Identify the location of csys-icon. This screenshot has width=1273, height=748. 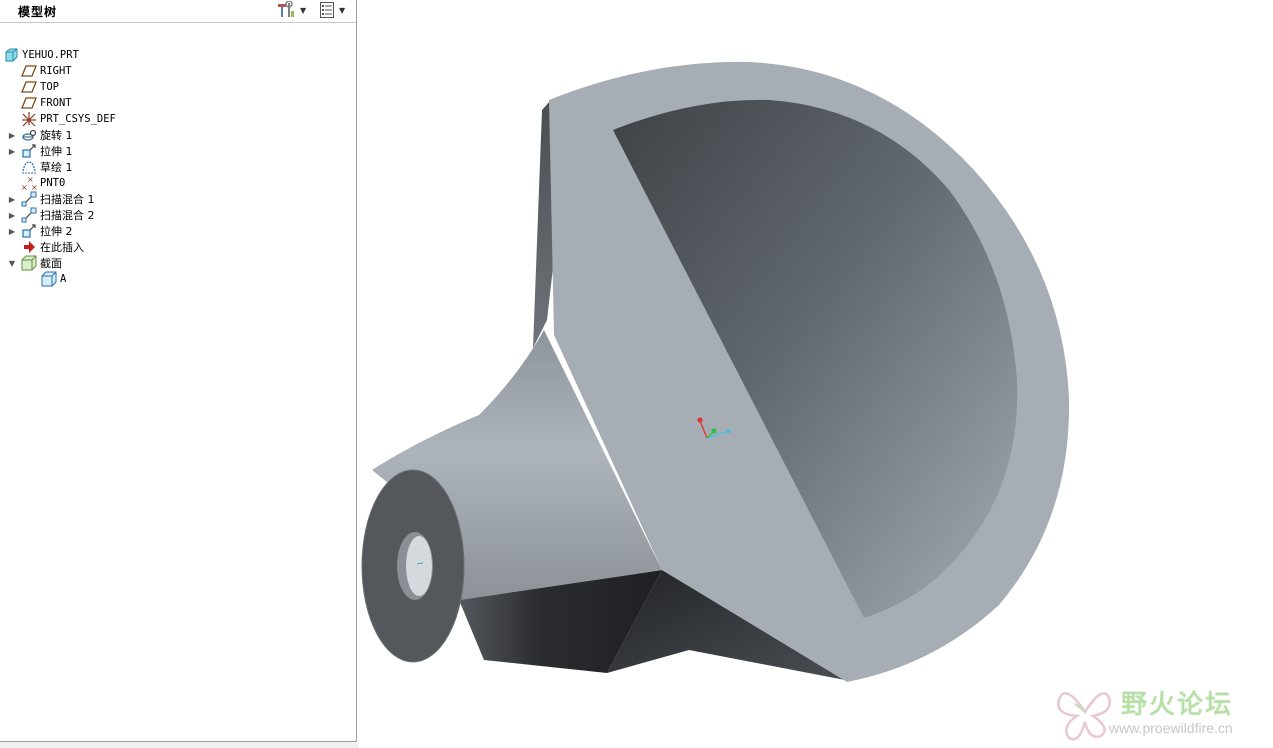
(29, 119).